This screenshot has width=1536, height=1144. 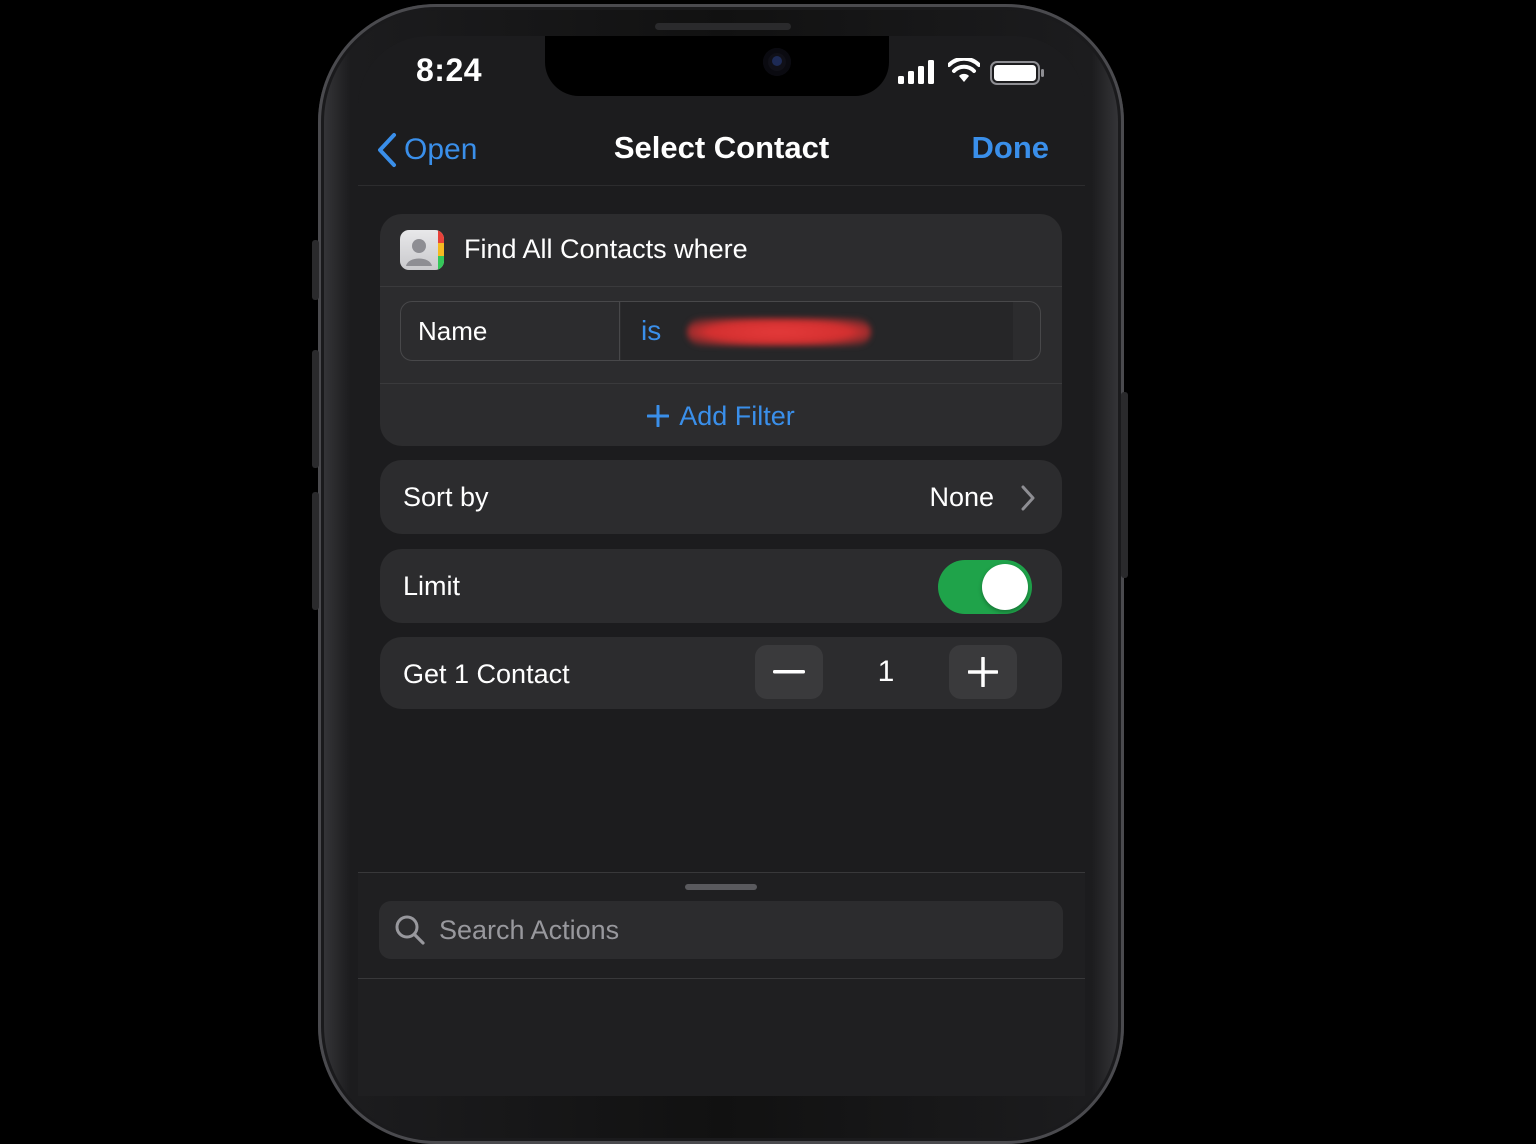 What do you see at coordinates (432, 586) in the screenshot?
I see `limit-label: Limit` at bounding box center [432, 586].